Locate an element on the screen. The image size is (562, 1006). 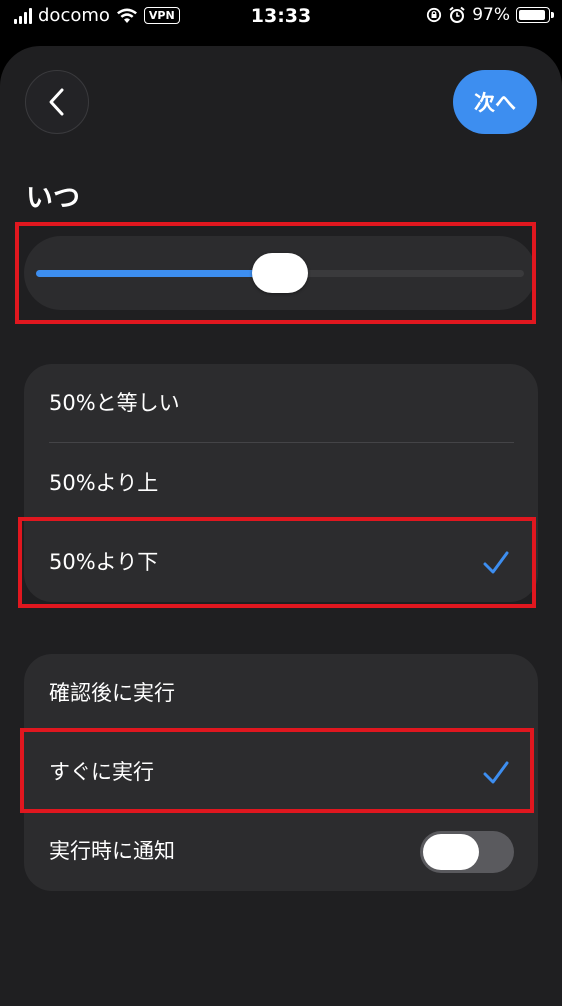
slider-track is located at coordinates (280, 273).